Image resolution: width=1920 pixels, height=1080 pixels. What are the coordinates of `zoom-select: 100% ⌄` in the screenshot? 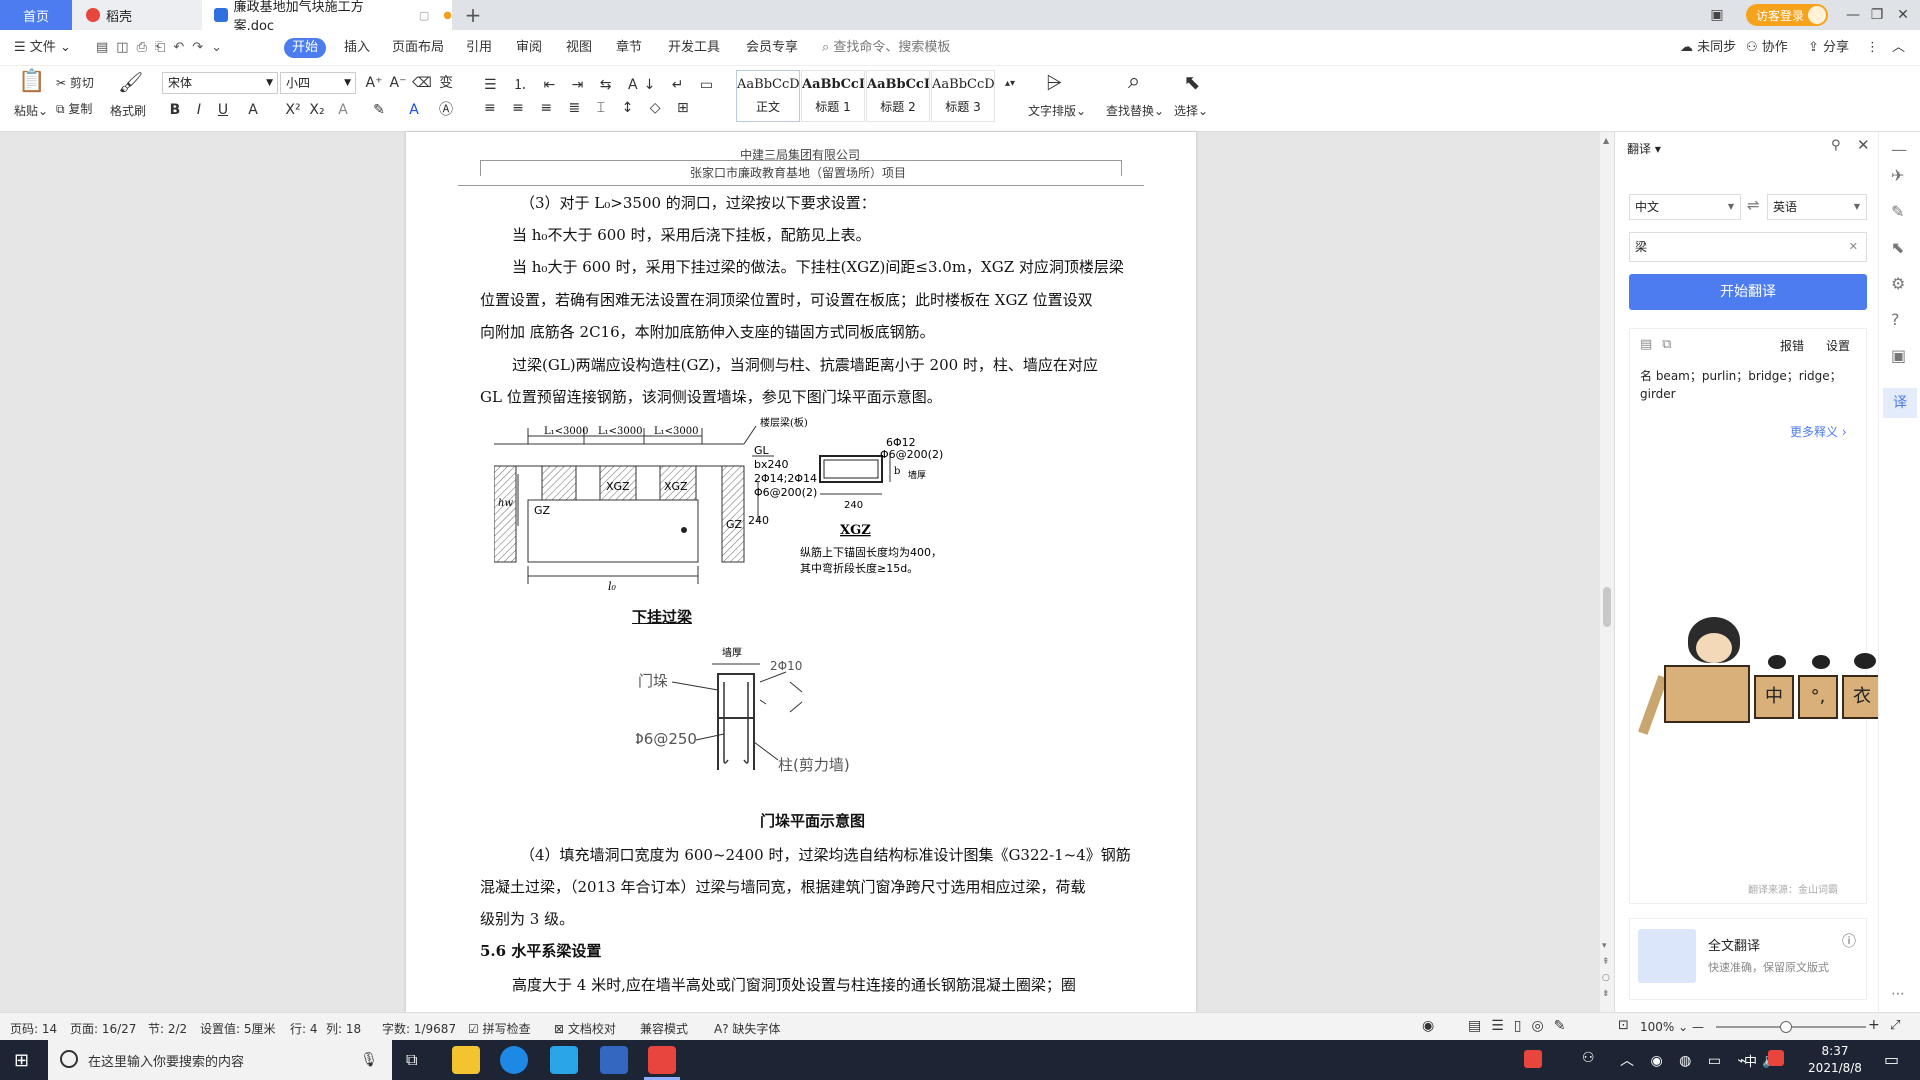 It's located at (1664, 1027).